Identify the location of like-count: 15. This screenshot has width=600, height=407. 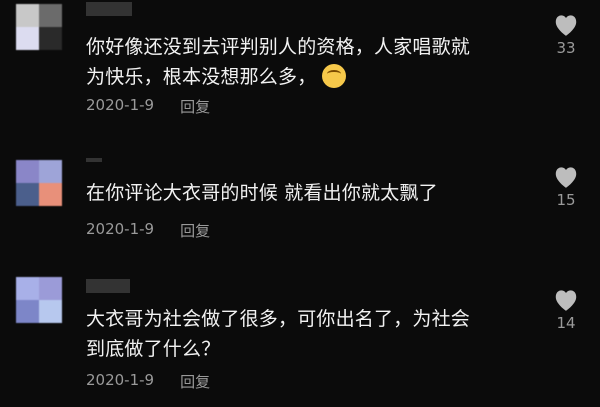
(566, 200).